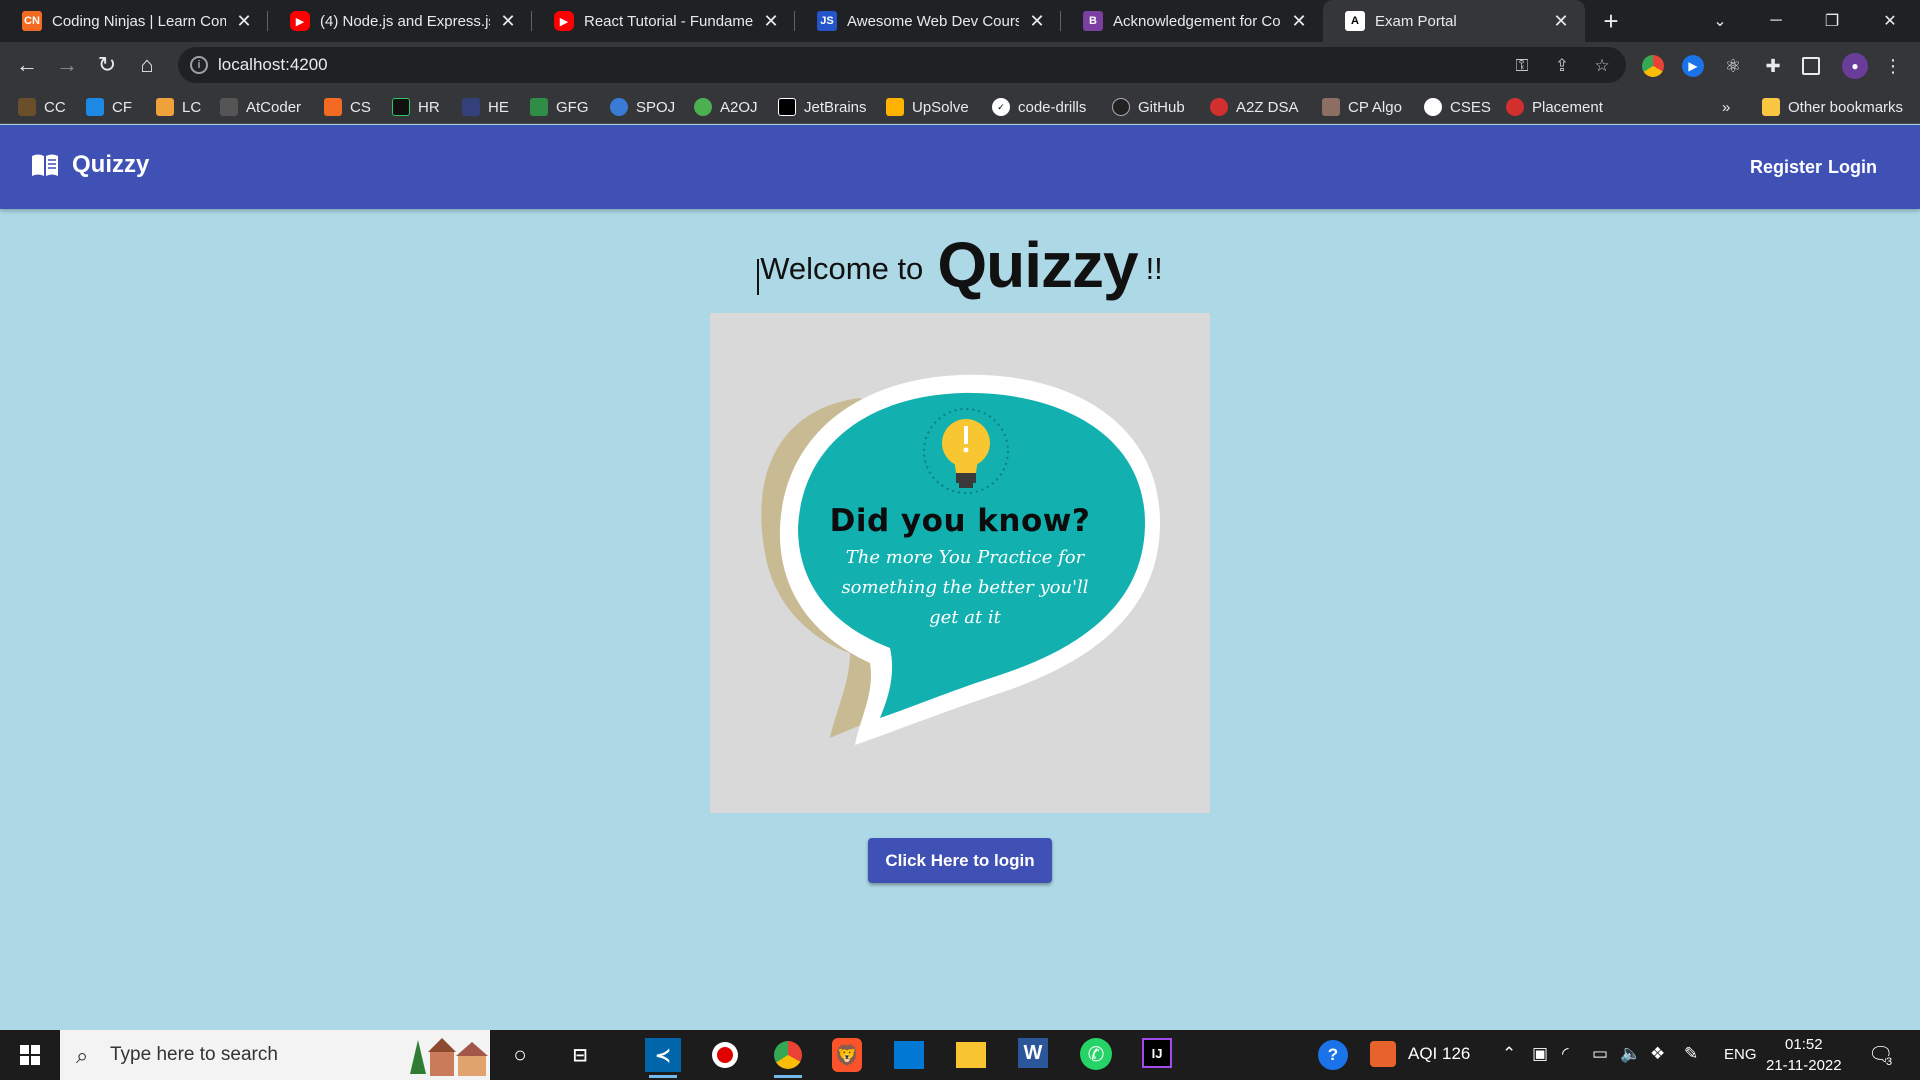  What do you see at coordinates (1454, 21) in the screenshot?
I see `browser-tab-active: A Exam Portal ✕` at bounding box center [1454, 21].